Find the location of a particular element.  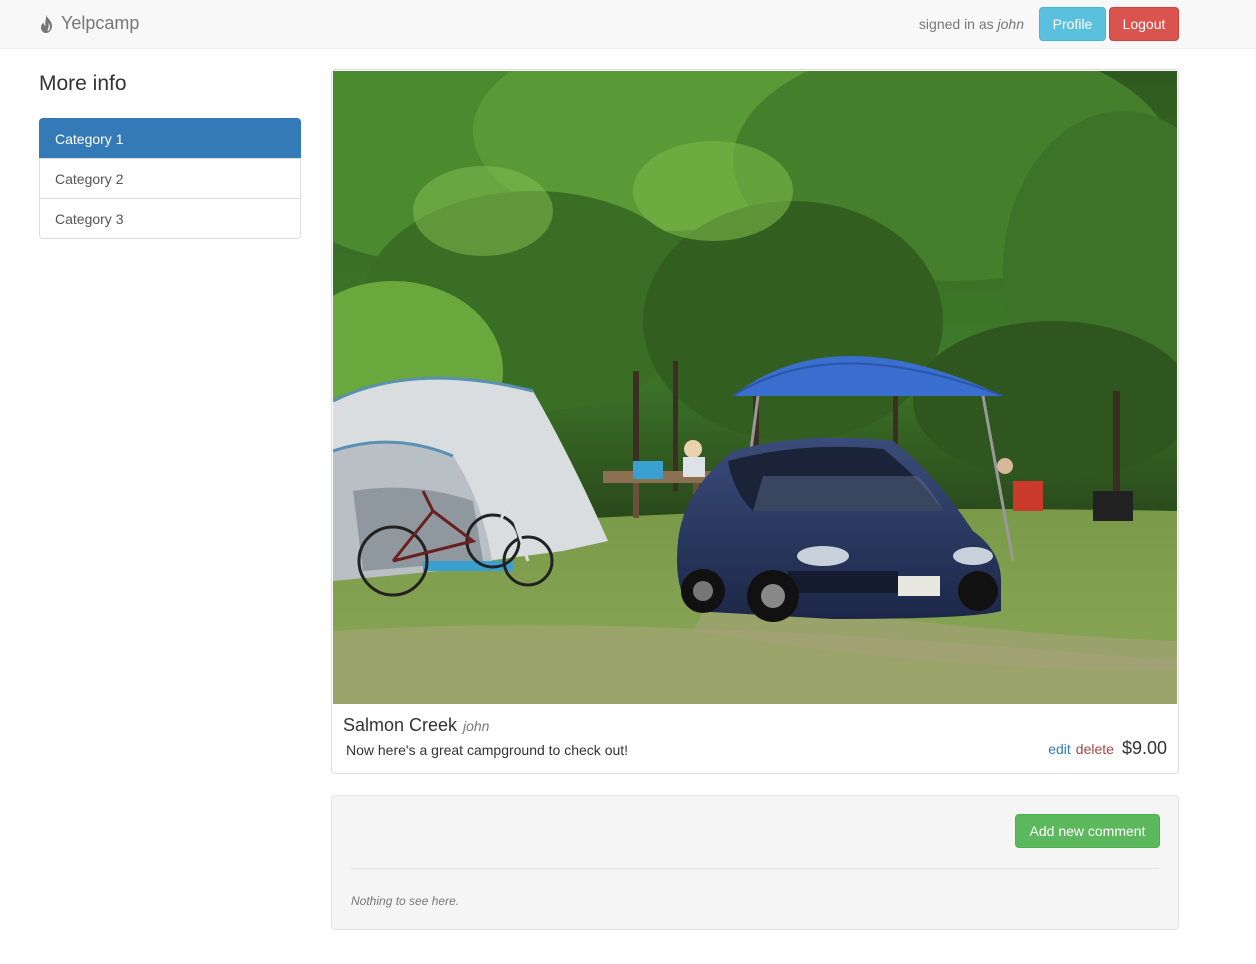

add-comment-button: Add new comment is located at coordinates (1087, 831).